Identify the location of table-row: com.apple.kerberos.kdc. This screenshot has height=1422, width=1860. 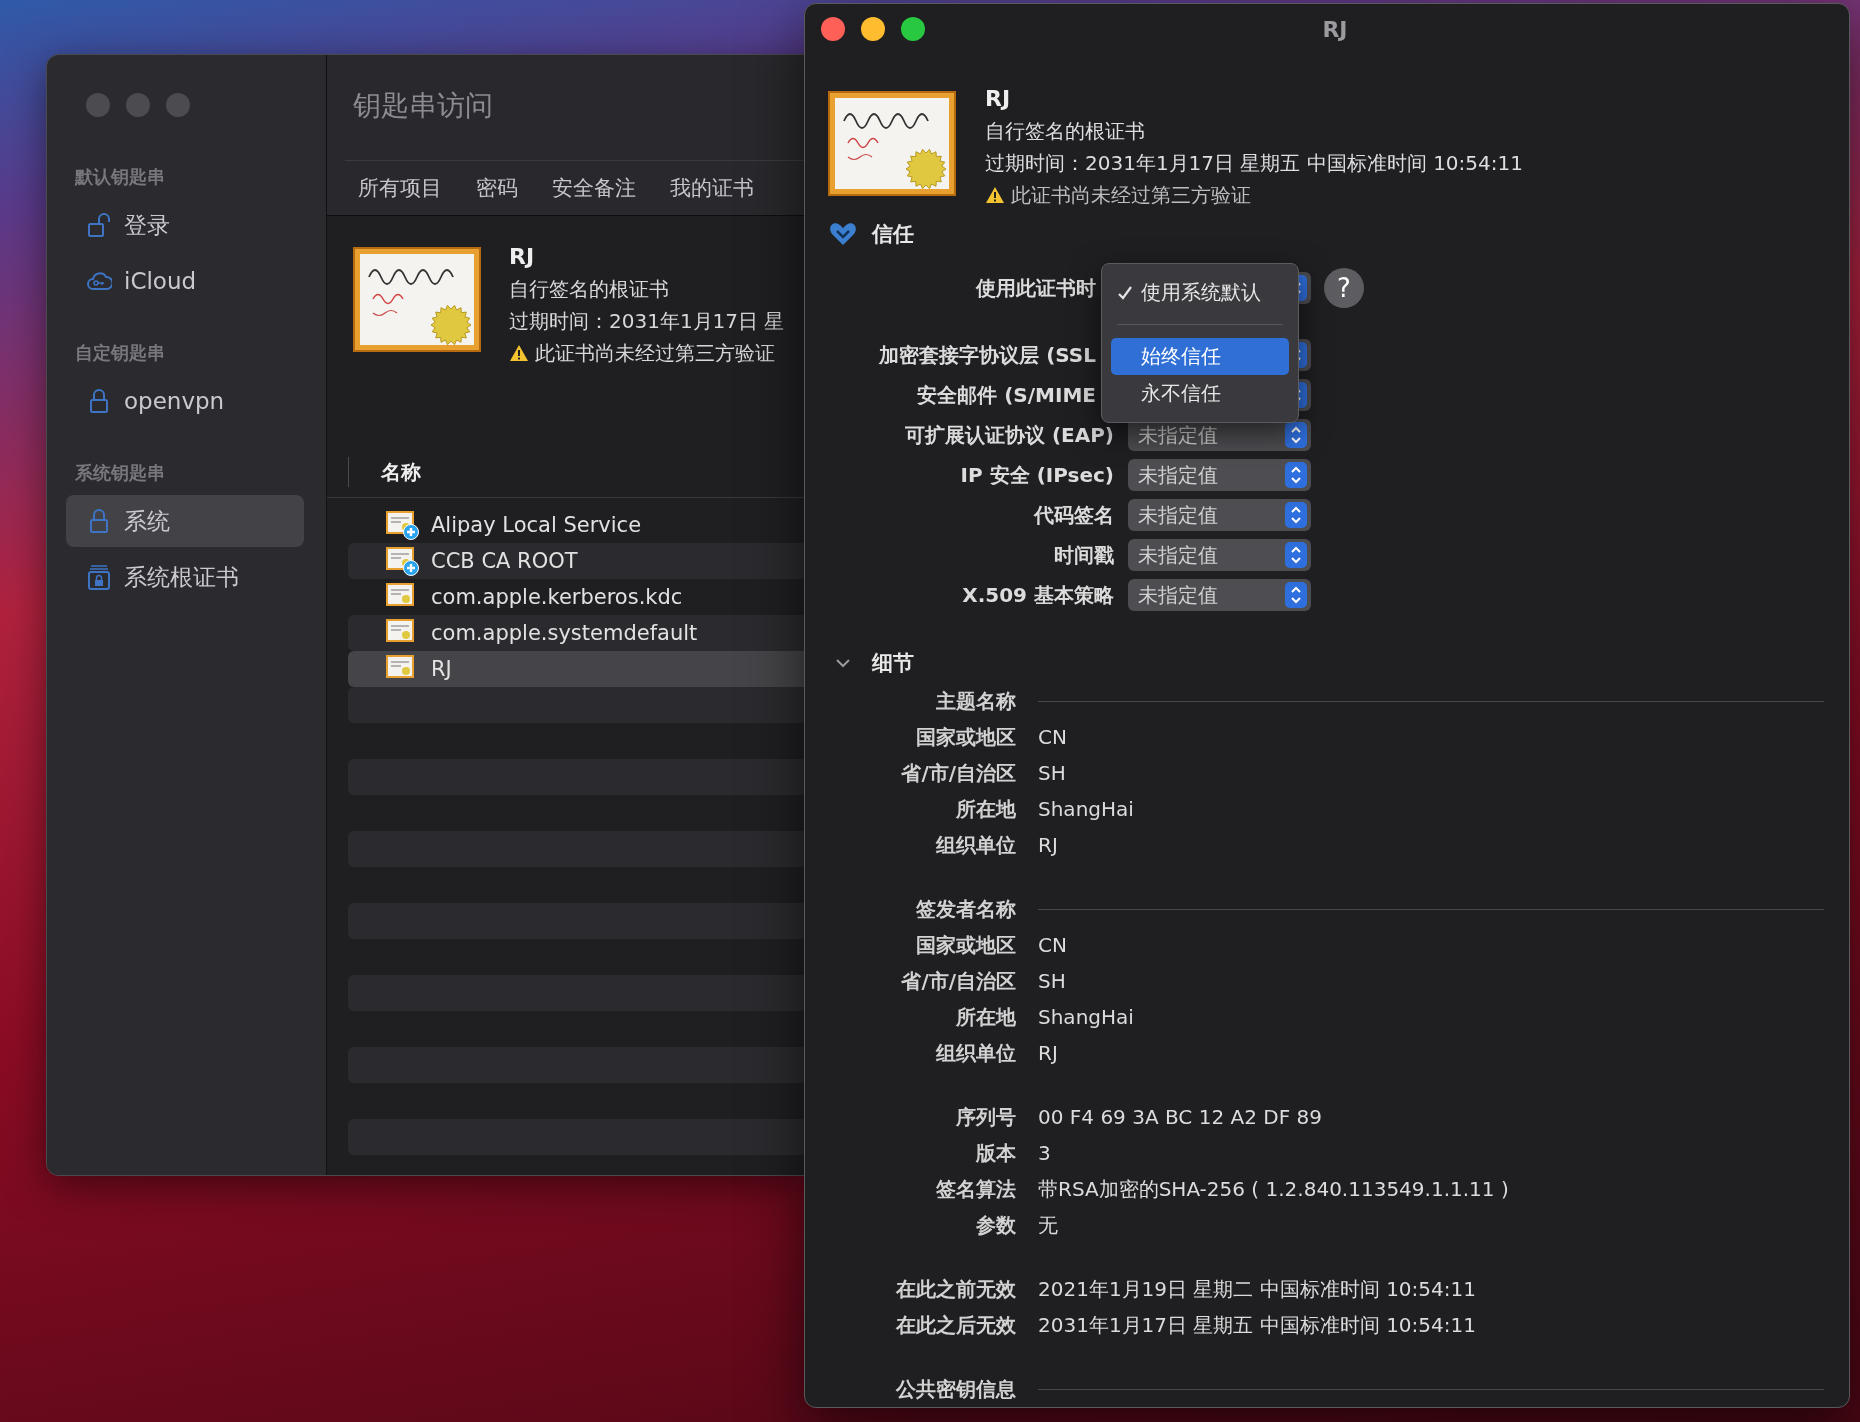
(576, 597).